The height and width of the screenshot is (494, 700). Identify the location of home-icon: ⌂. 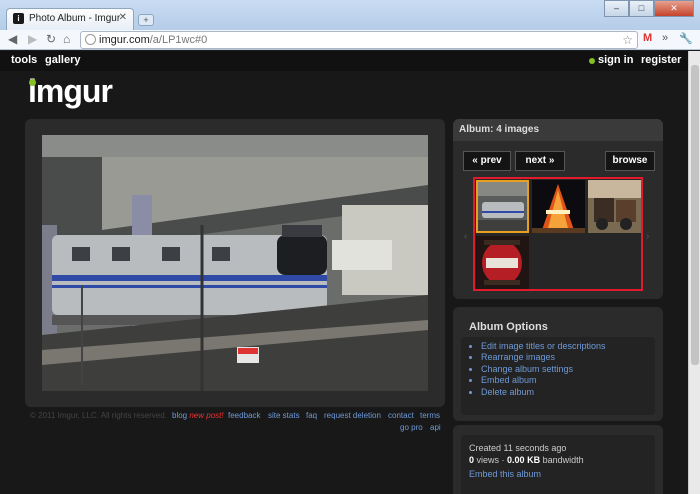
(66, 39).